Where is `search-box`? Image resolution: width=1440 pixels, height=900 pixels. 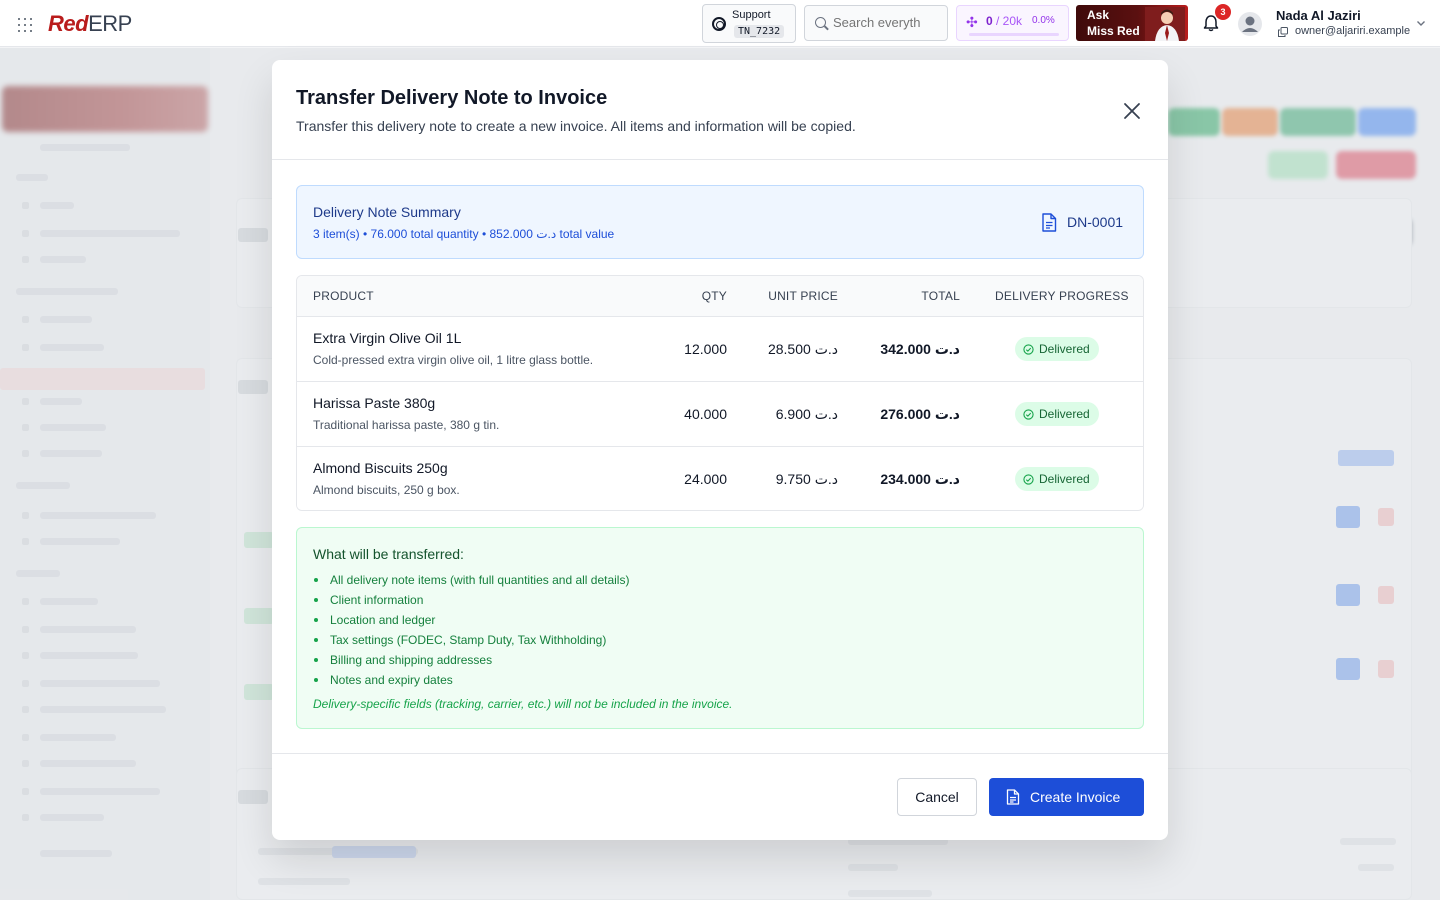
search-box is located at coordinates (876, 23).